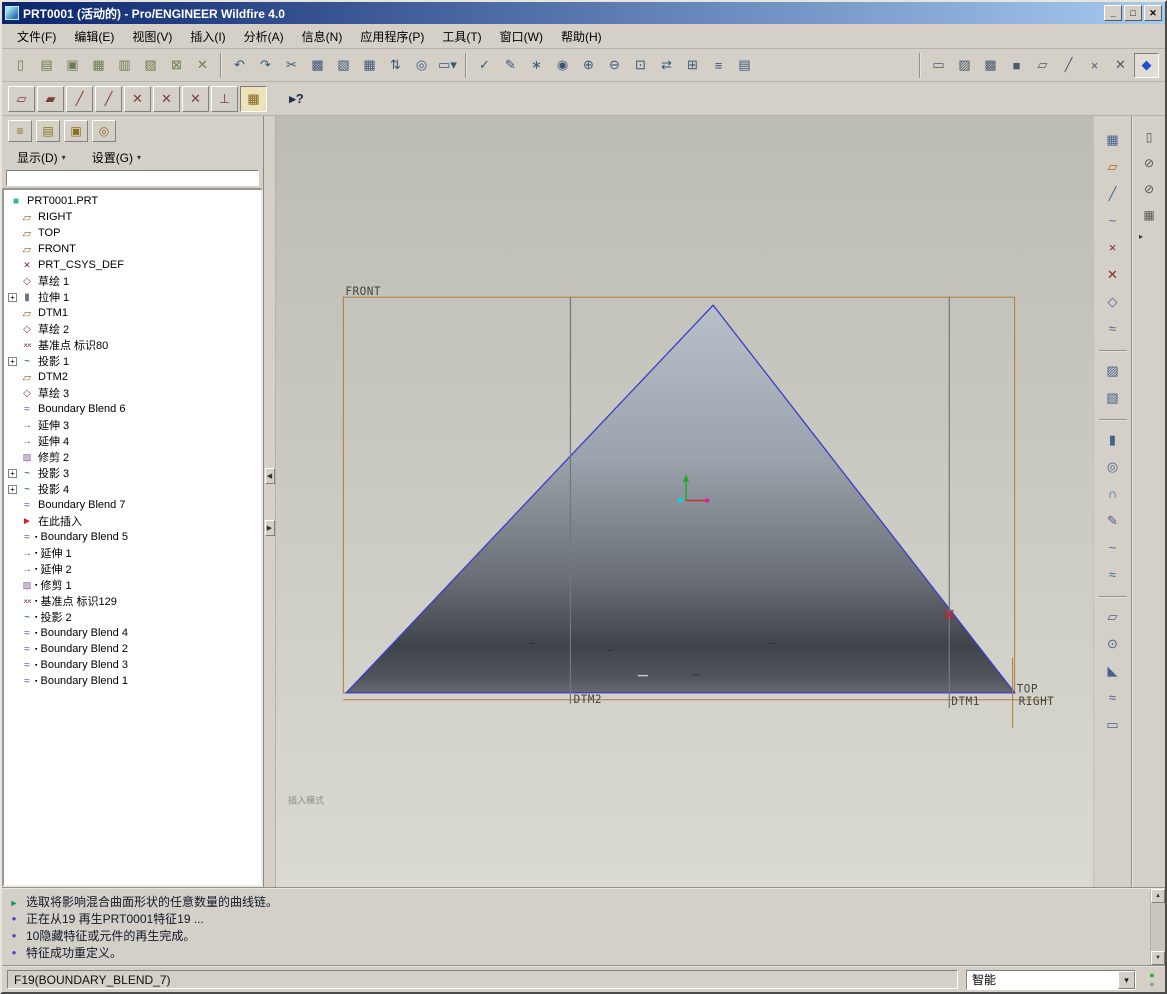 The image size is (1167, 994). Describe the element at coordinates (133, 377) in the screenshot. I see `tree-item: DTM2` at that location.